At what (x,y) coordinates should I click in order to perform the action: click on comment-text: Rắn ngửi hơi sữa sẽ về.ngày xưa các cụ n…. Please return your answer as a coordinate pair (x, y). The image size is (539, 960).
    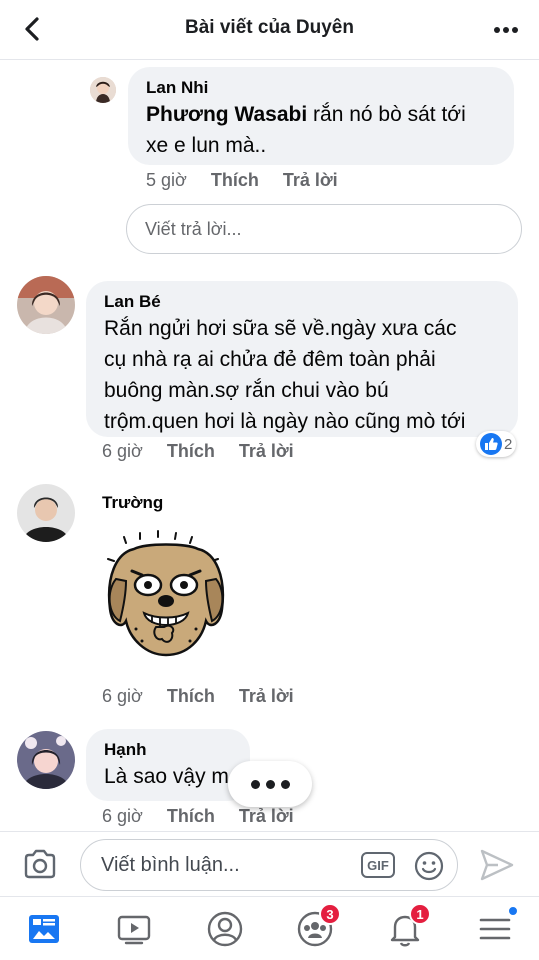
    Looking at the image, I should click on (285, 375).